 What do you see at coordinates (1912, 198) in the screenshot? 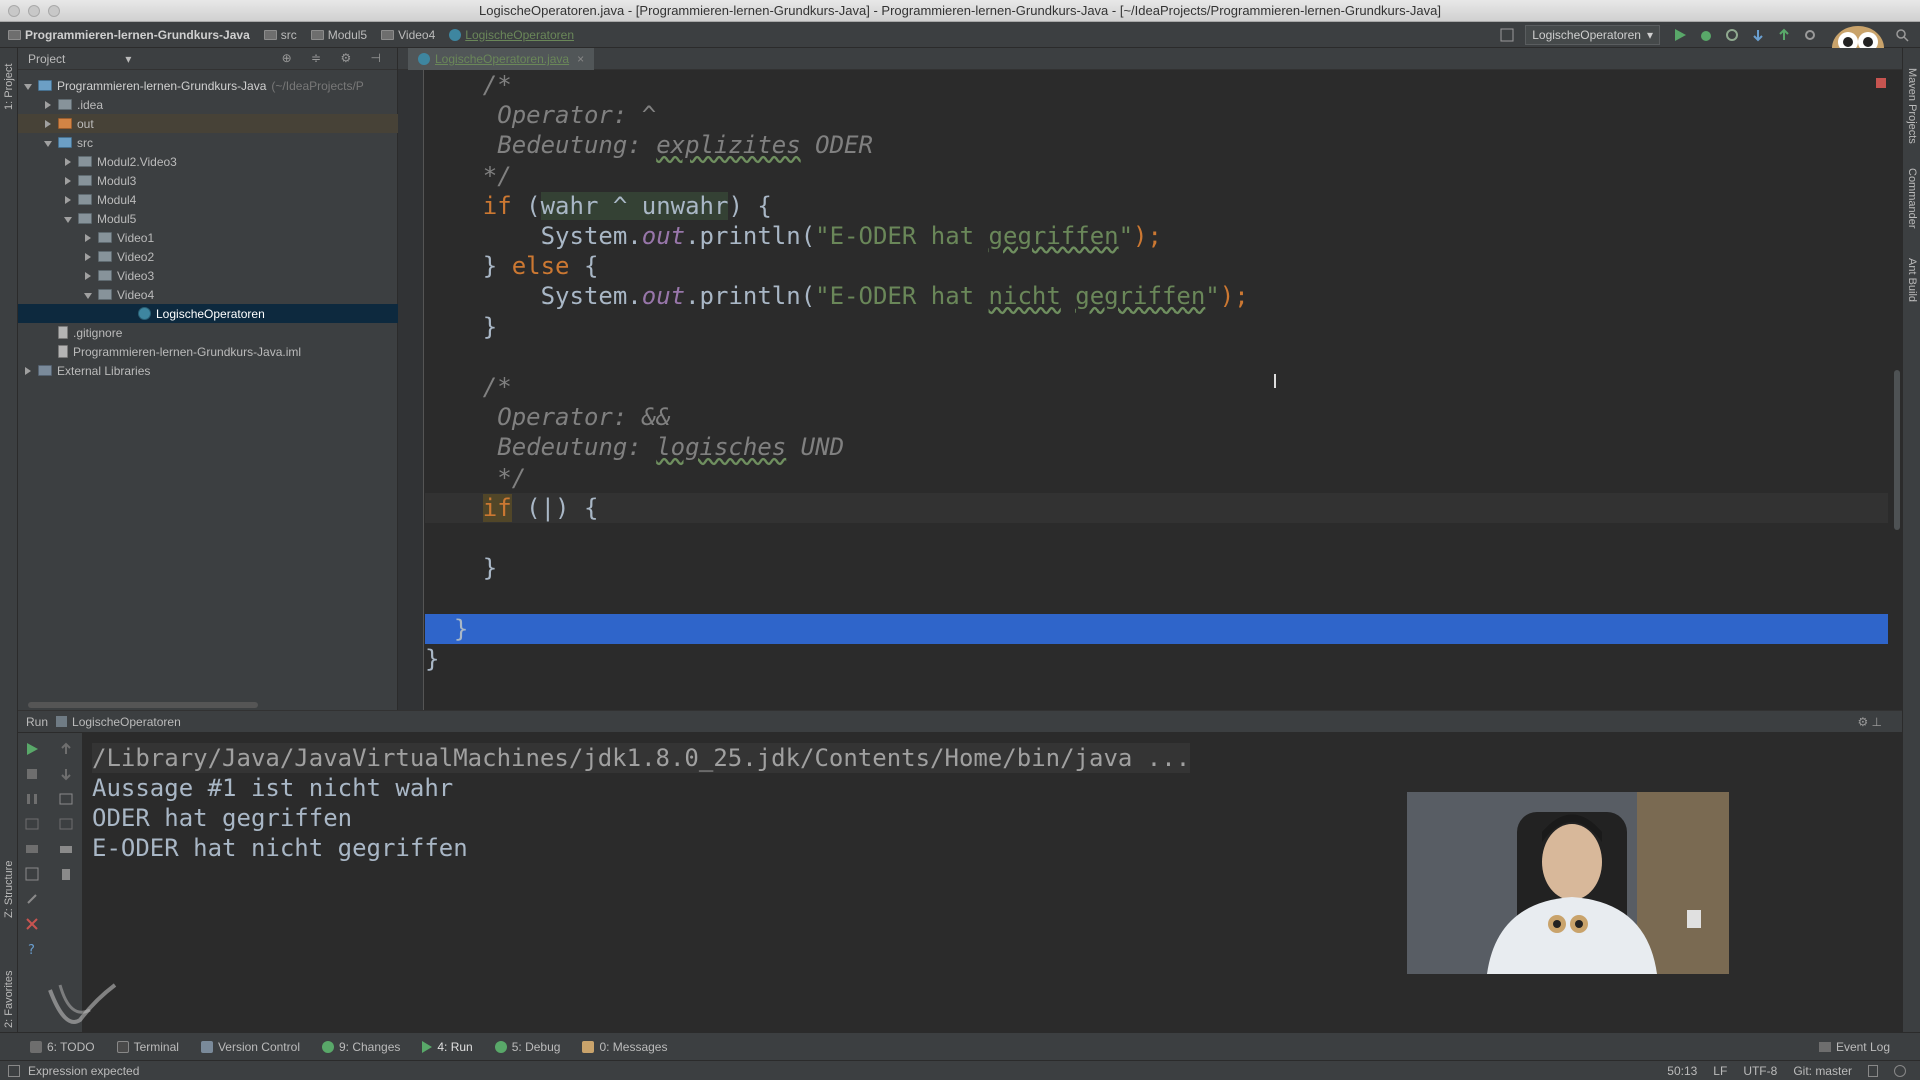
I see `commander-tool-button: Commander` at bounding box center [1912, 198].